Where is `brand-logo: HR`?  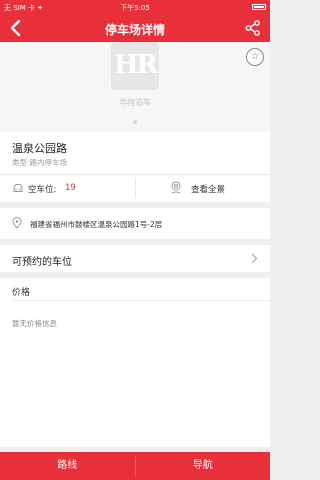 brand-logo: HR is located at coordinates (135, 66).